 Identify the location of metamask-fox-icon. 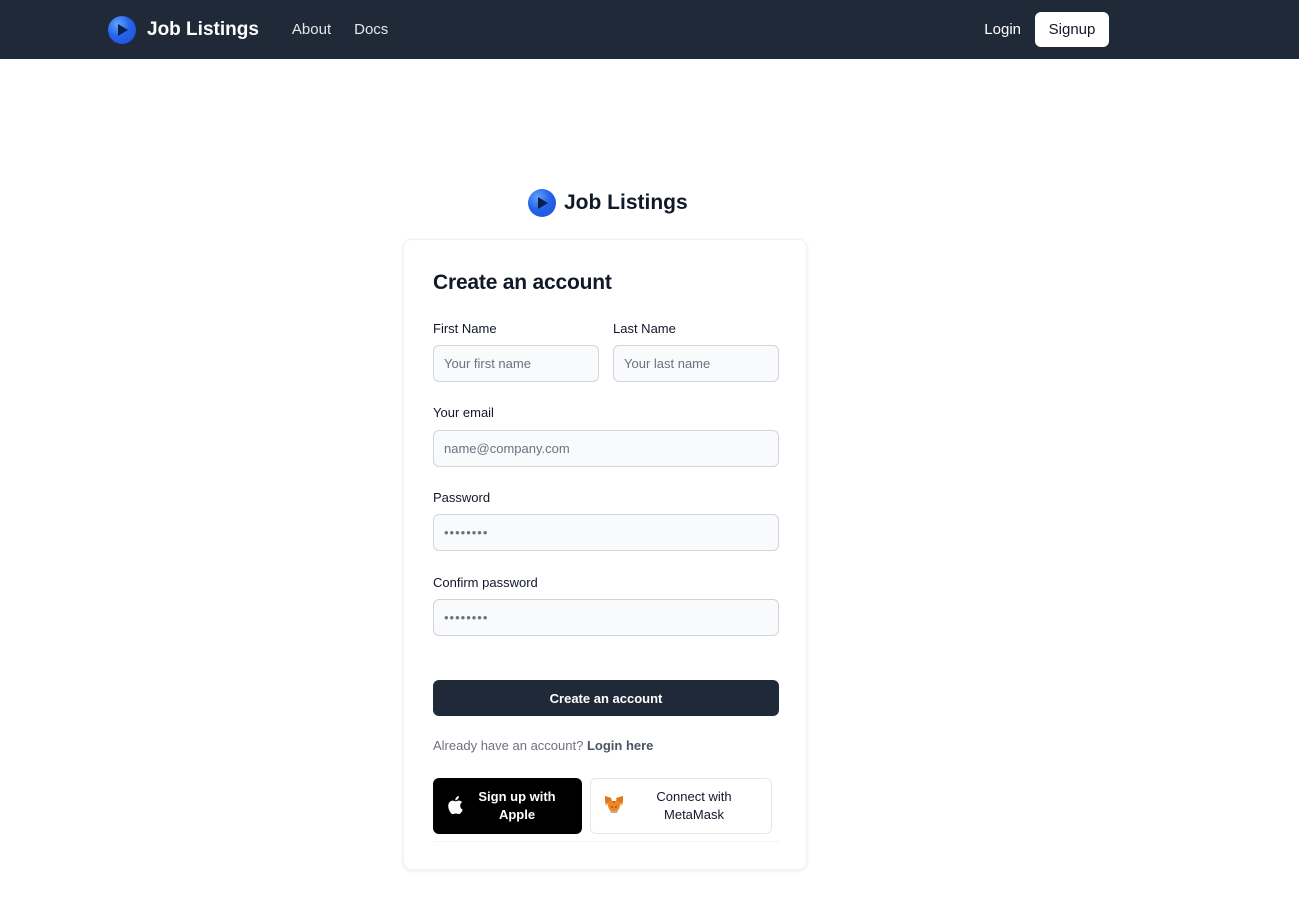
(614, 806).